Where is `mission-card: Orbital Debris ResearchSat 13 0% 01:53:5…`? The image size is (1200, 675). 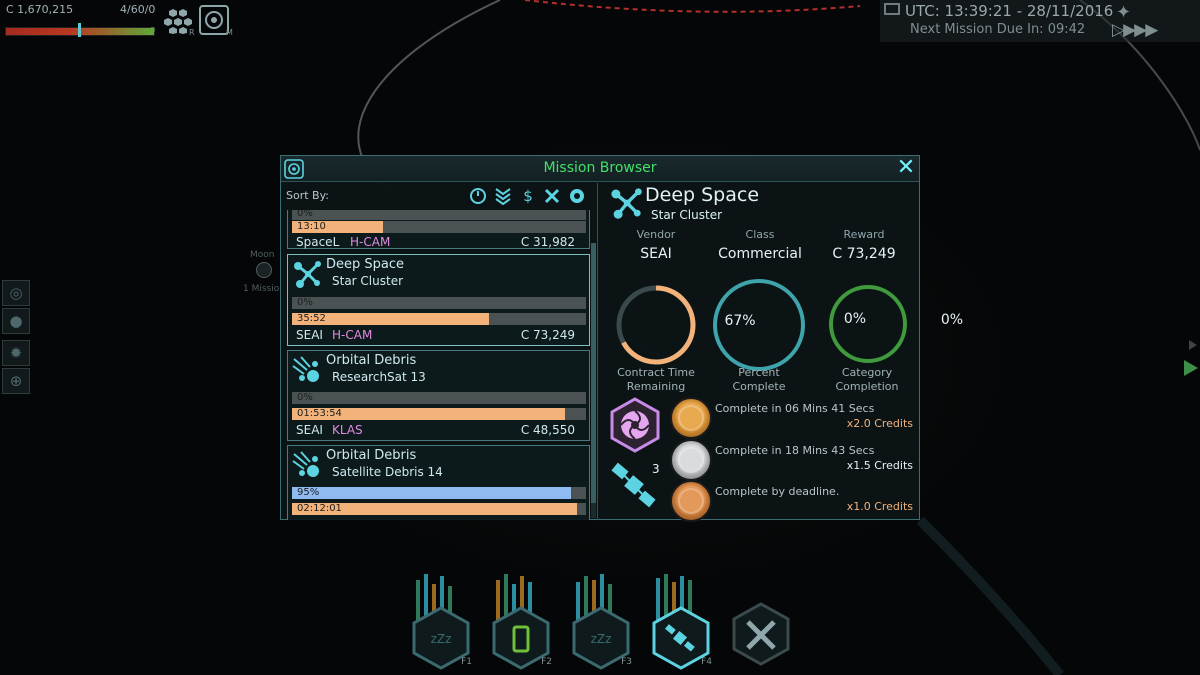 mission-card: Orbital Debris ResearchSat 13 0% 01:53:5… is located at coordinates (438, 395).